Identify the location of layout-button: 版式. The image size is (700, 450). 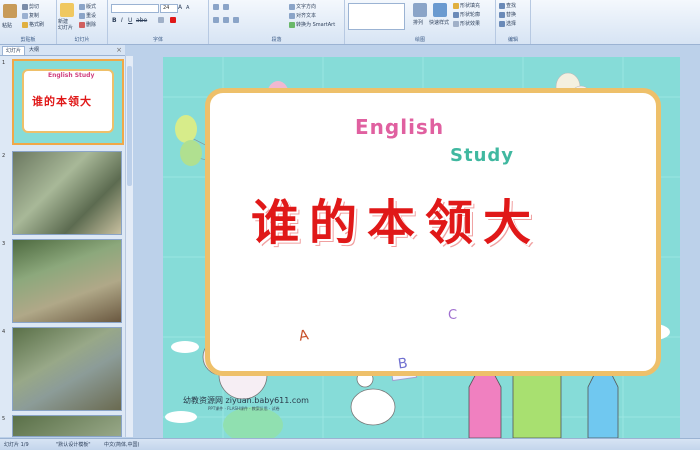
(87, 6).